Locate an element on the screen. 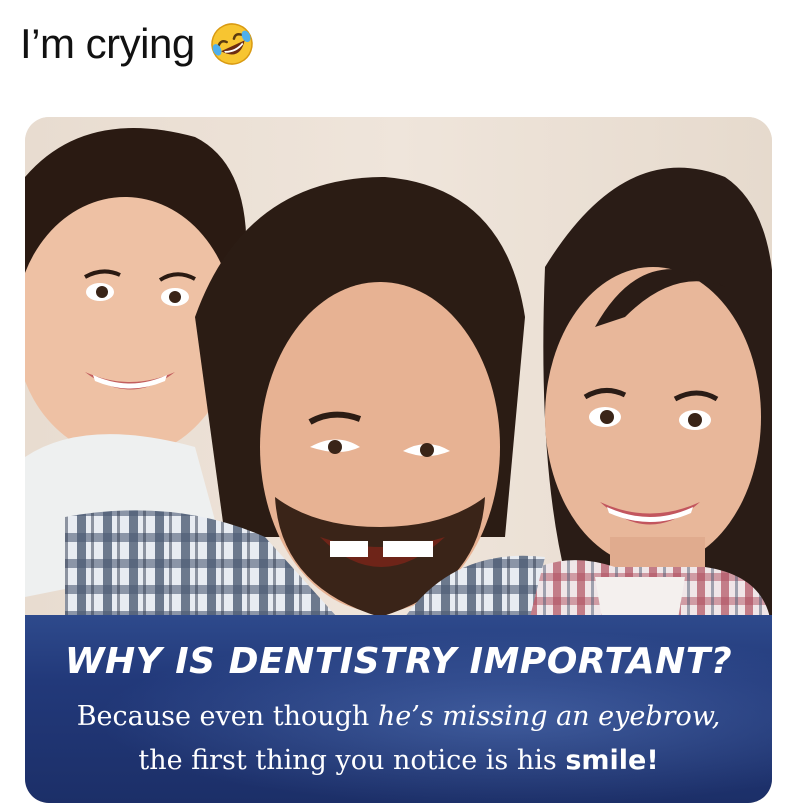  banner-line-2: the first thing you notice is his smile! is located at coordinates (398, 760).